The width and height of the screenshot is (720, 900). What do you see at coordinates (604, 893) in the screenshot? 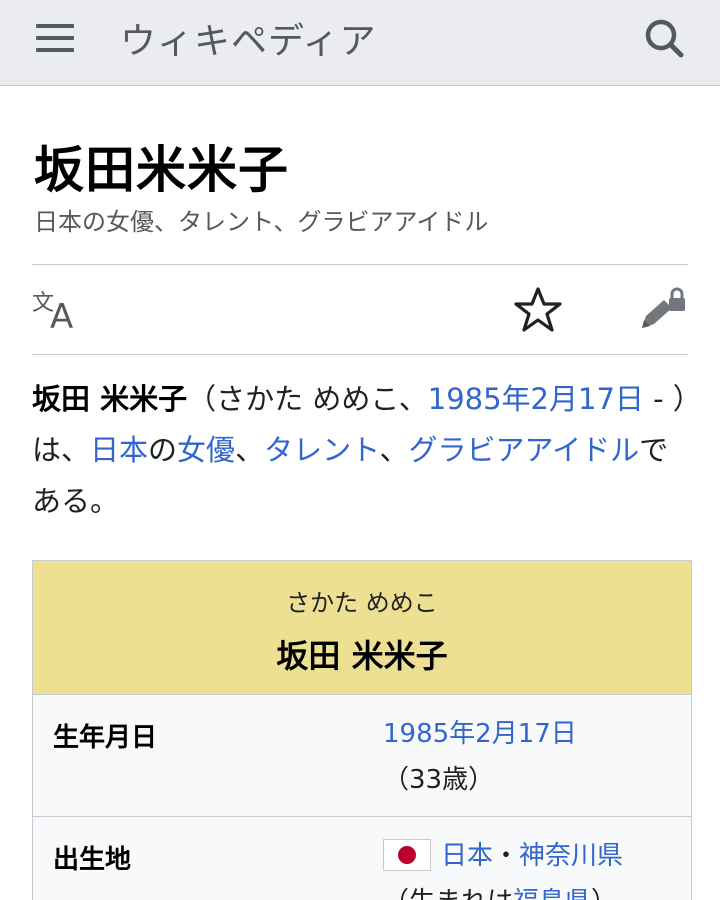
I see `birthplace-note-end: ）` at bounding box center [604, 893].